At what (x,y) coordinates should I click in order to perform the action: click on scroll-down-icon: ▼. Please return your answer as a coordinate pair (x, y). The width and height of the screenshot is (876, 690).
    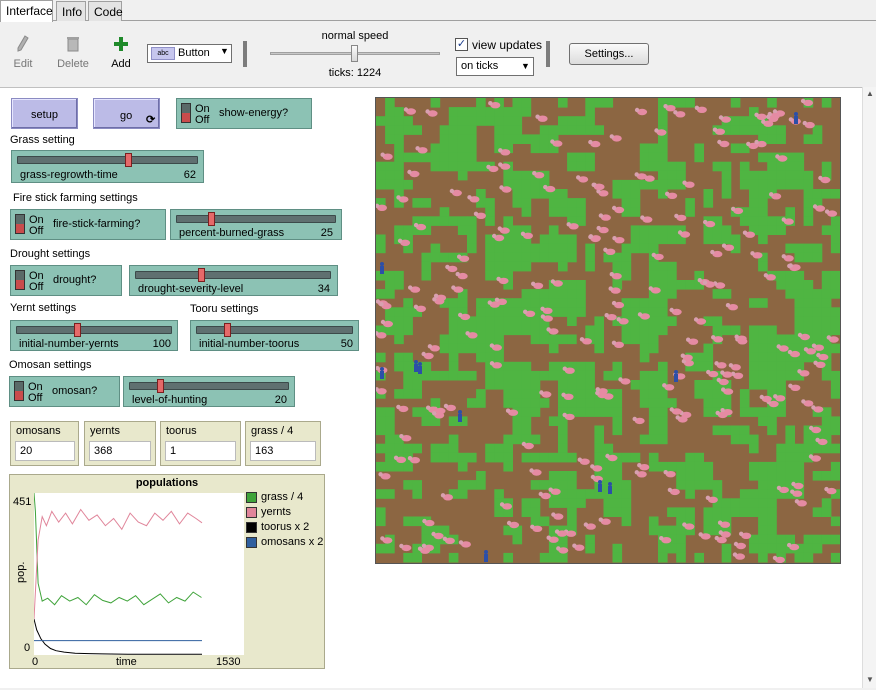
    Looking at the image, I should click on (870, 679).